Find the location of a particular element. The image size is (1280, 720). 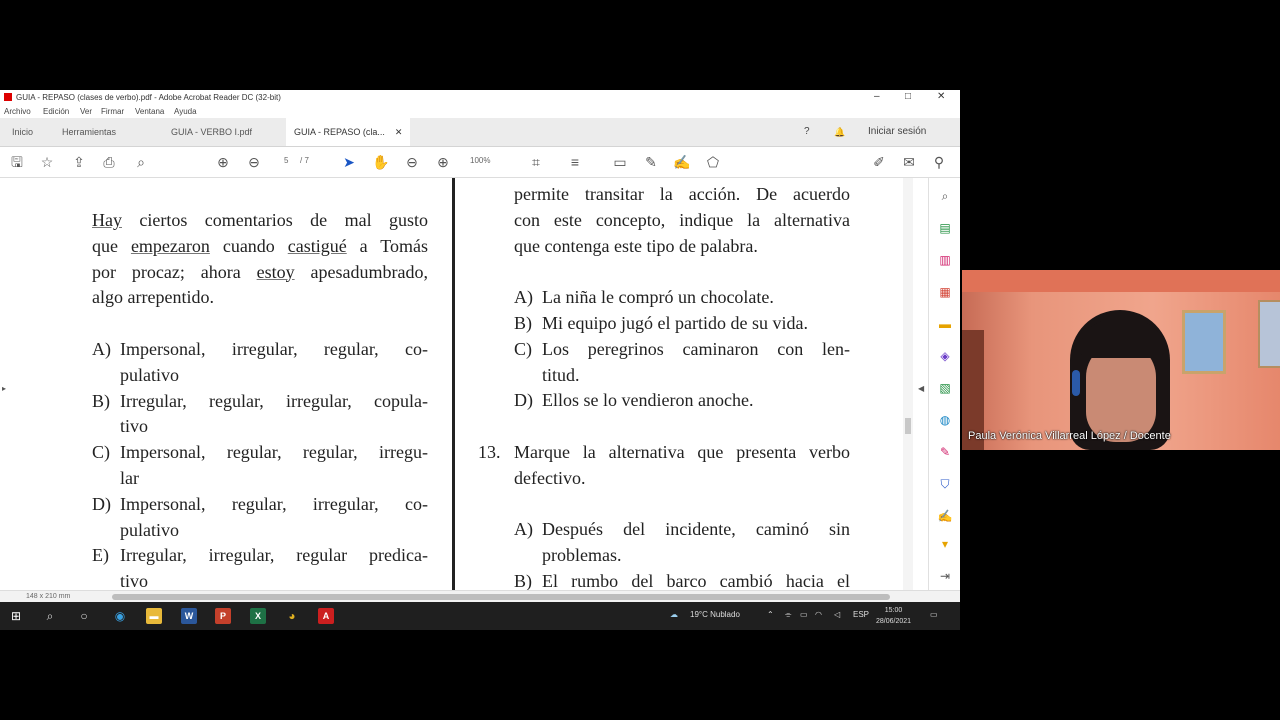

bookmark-star-icon: ☆ is located at coordinates (47, 162).